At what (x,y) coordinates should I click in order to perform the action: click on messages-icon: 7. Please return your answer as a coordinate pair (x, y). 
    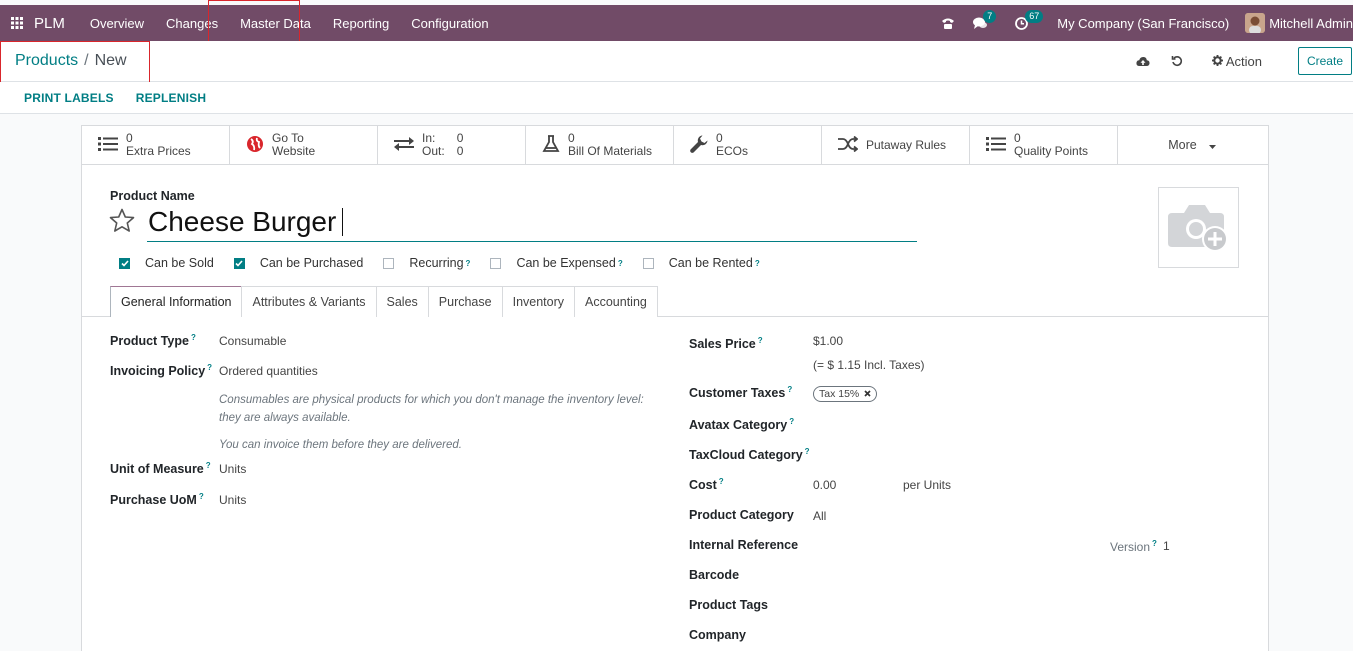
    Looking at the image, I should click on (985, 19).